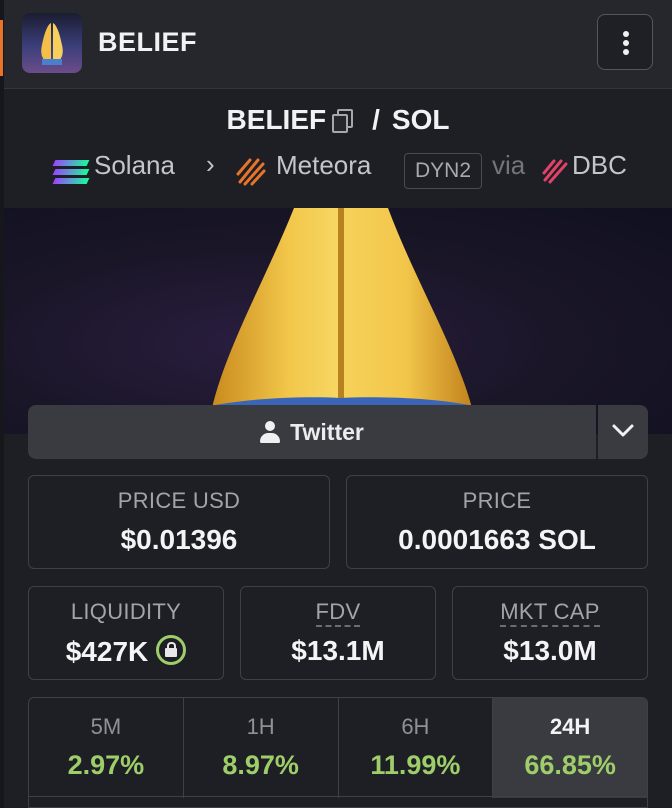 This screenshot has height=808, width=672. Describe the element at coordinates (210, 164) in the screenshot. I see `chevron-right-icon: ›` at that location.